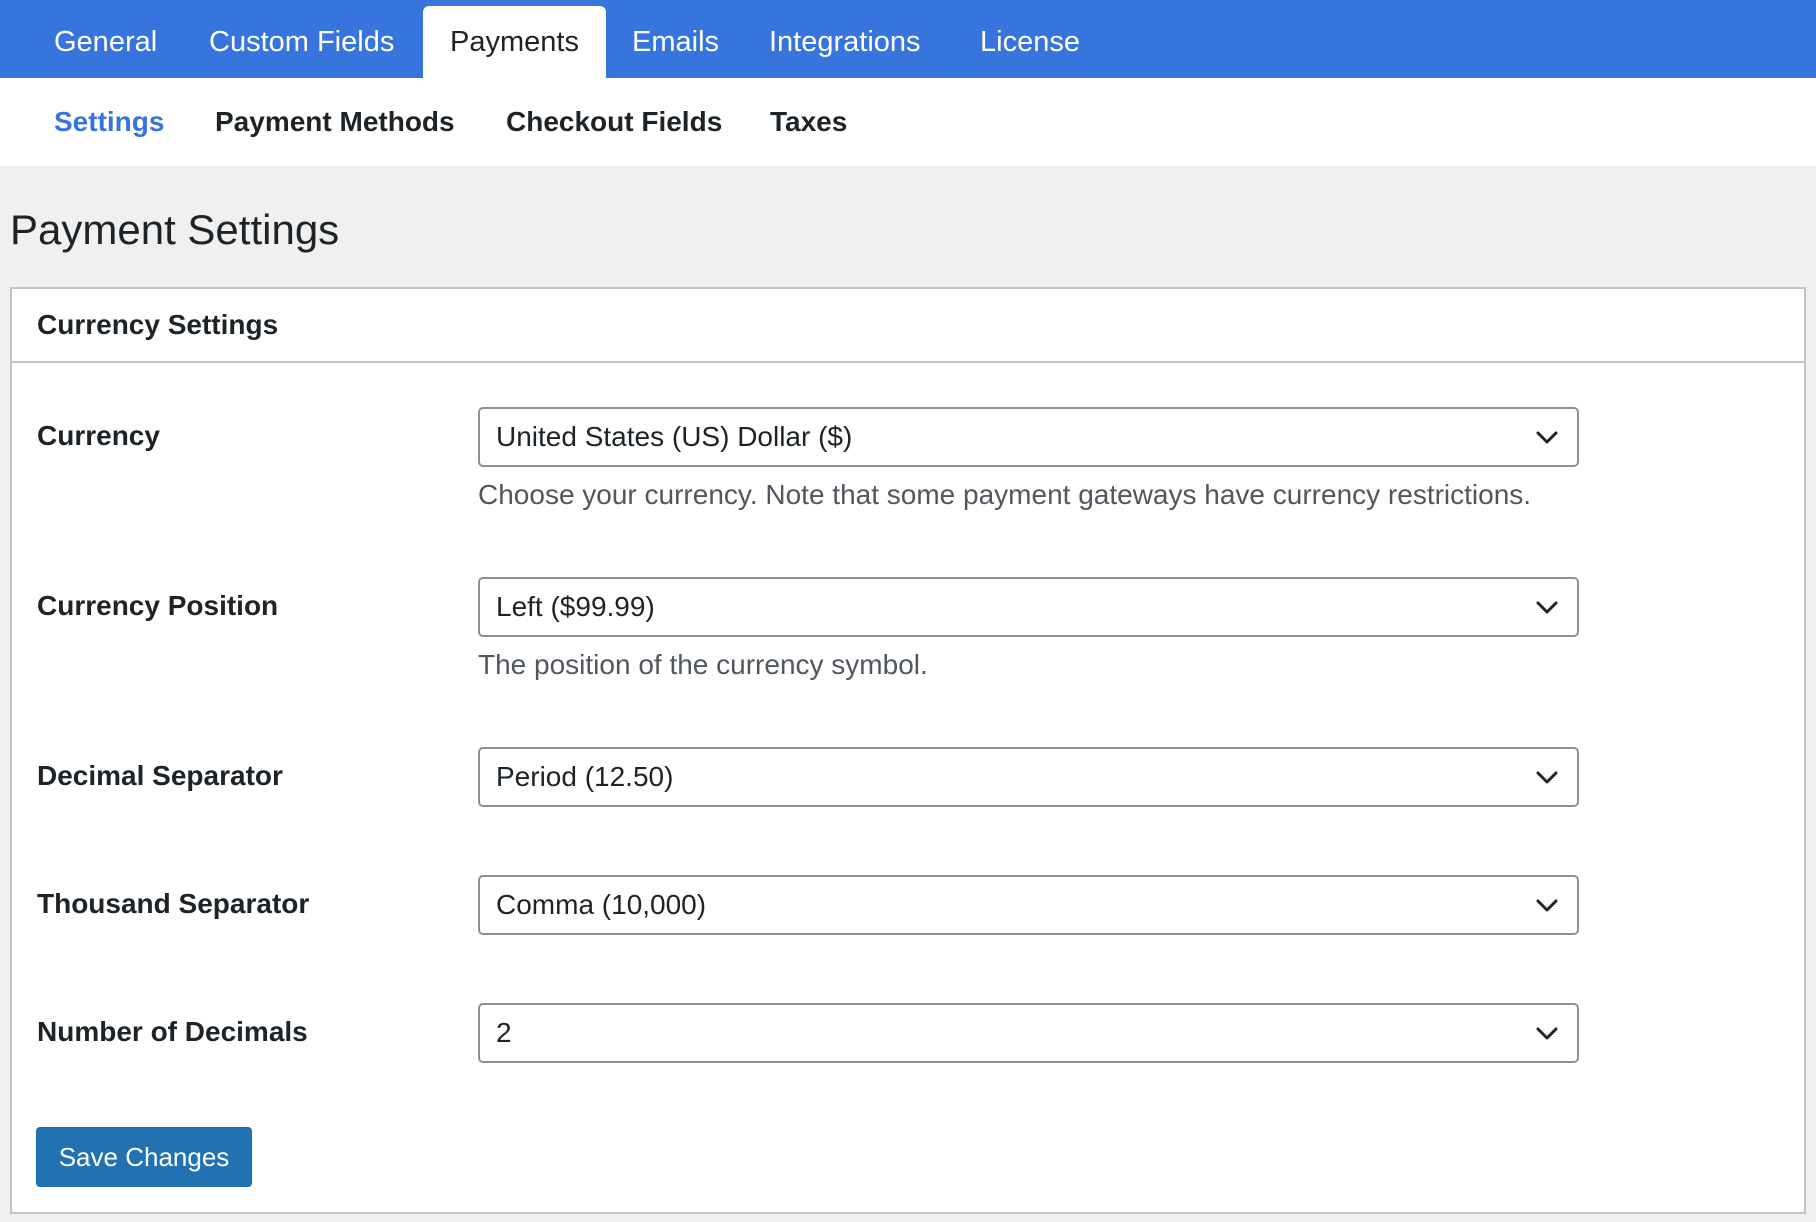  I want to click on thousand-separator-label: Thousand Separator, so click(173, 903).